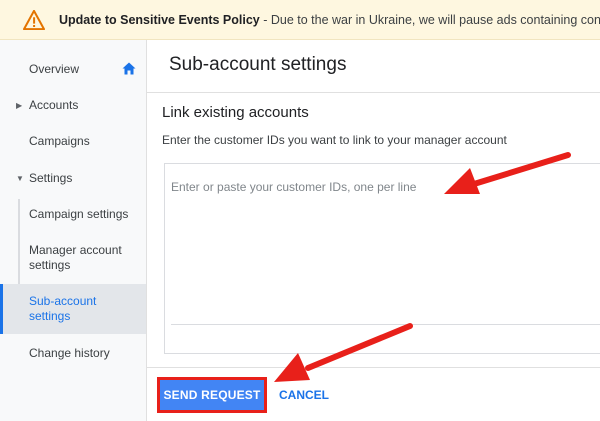 The width and height of the screenshot is (600, 421). What do you see at coordinates (73, 309) in the screenshot?
I see `sidebar-item-sub-account-settings: Sub-account settings` at bounding box center [73, 309].